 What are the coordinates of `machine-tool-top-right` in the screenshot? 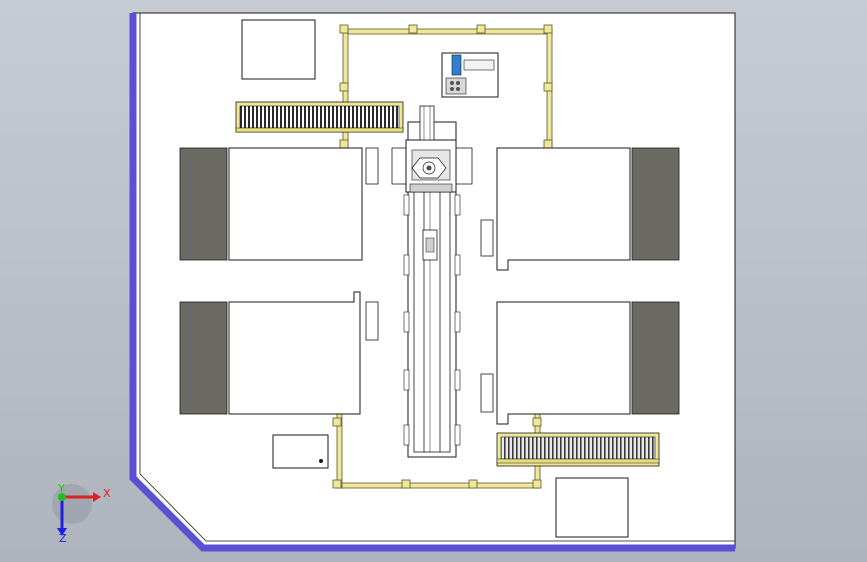 It's located at (580, 209).